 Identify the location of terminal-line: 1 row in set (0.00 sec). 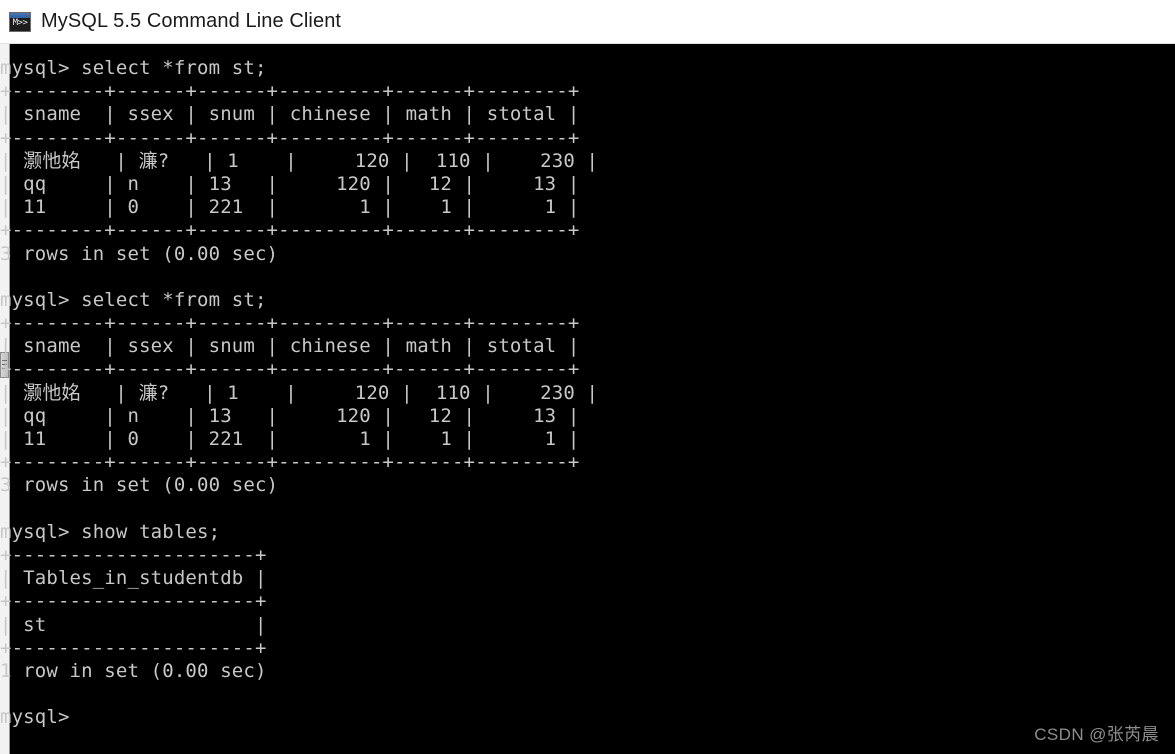
(133, 670).